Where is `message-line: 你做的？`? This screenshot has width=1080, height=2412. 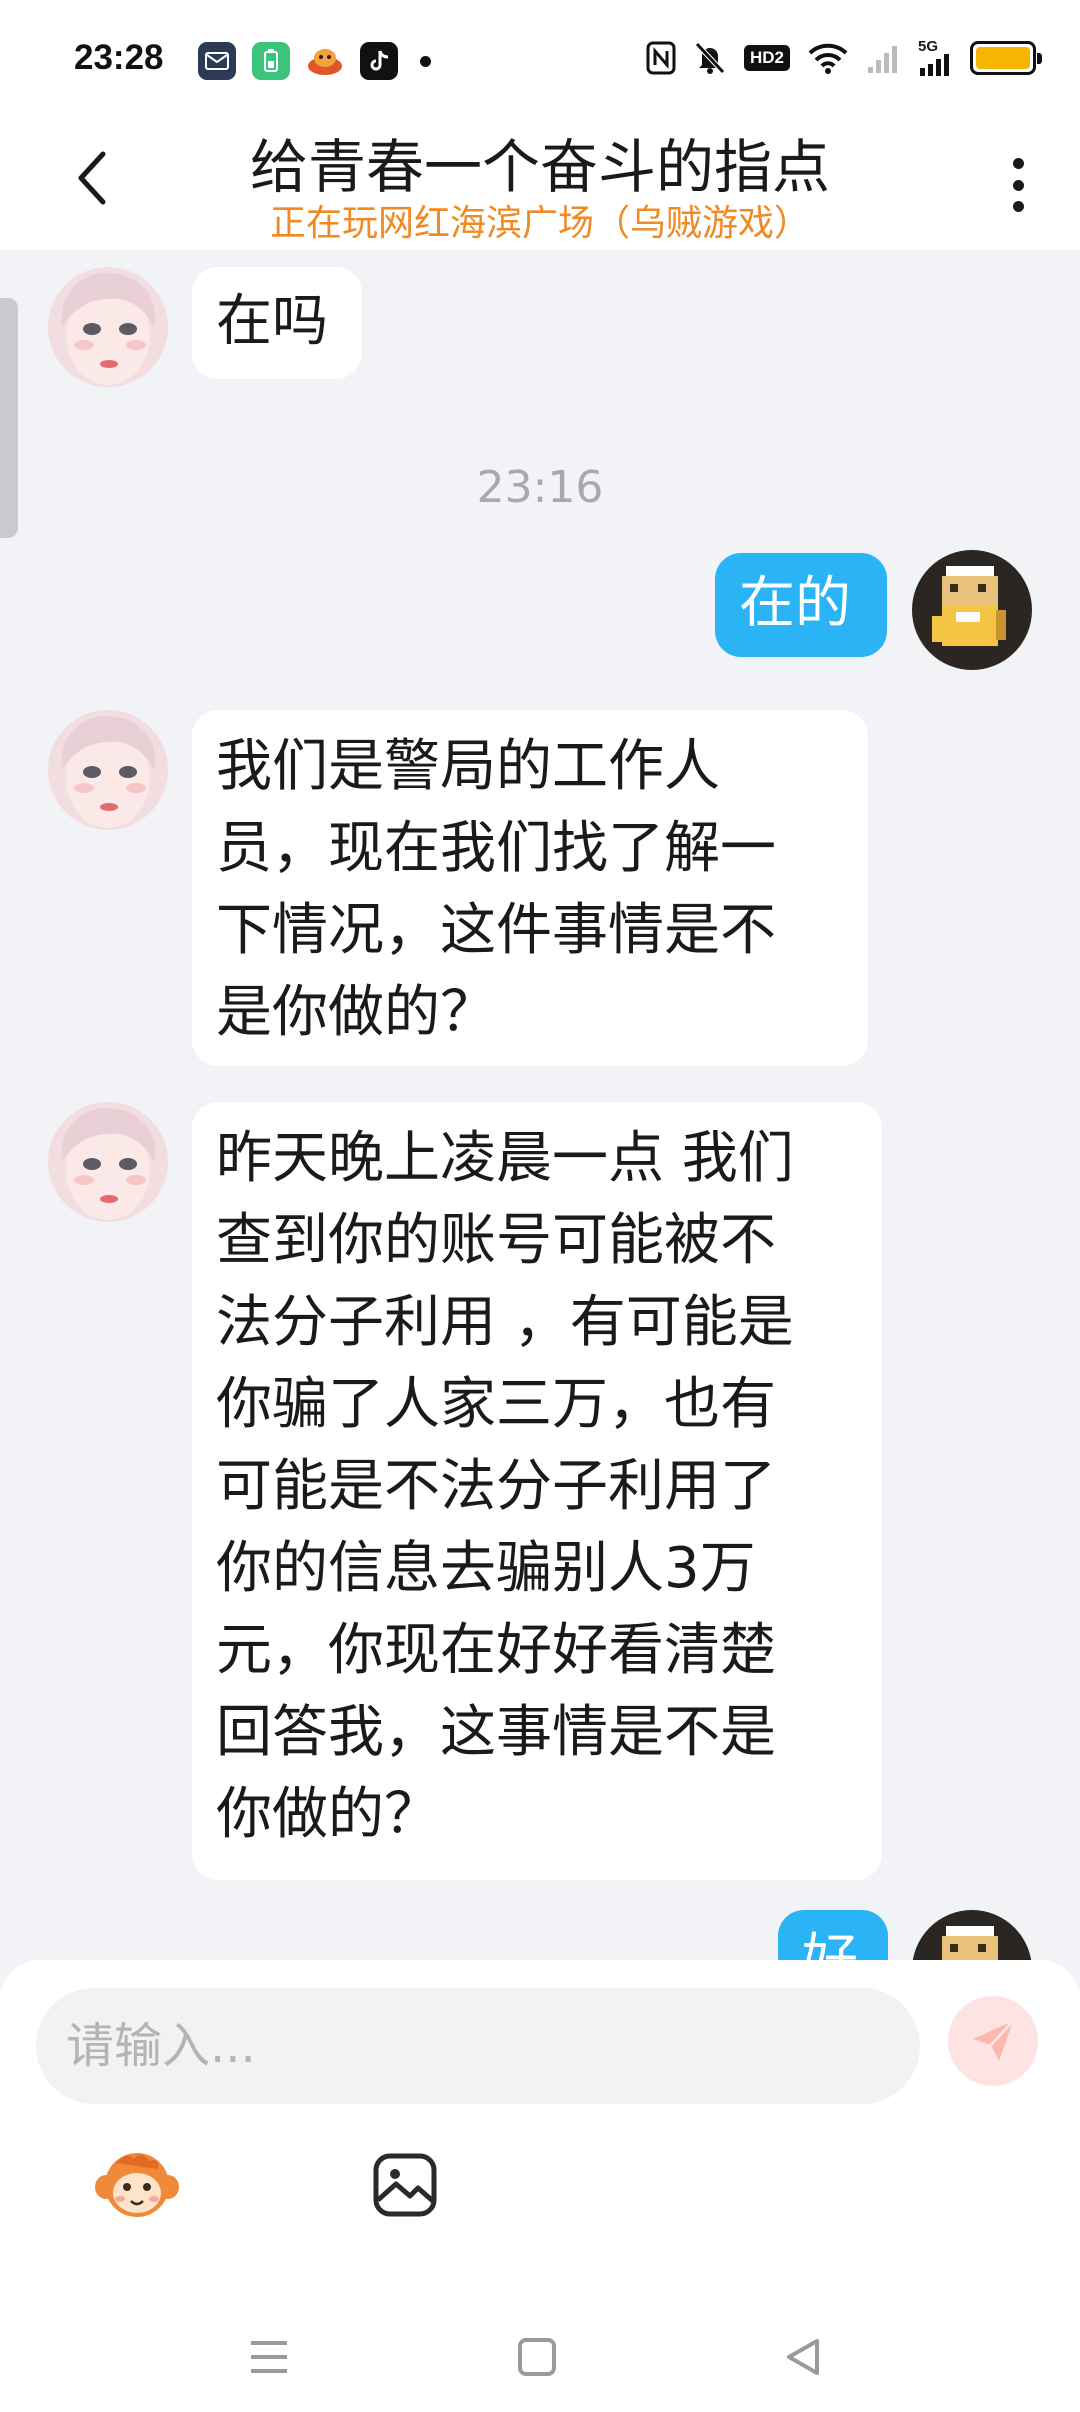 message-line: 你做的？ is located at coordinates (328, 1814).